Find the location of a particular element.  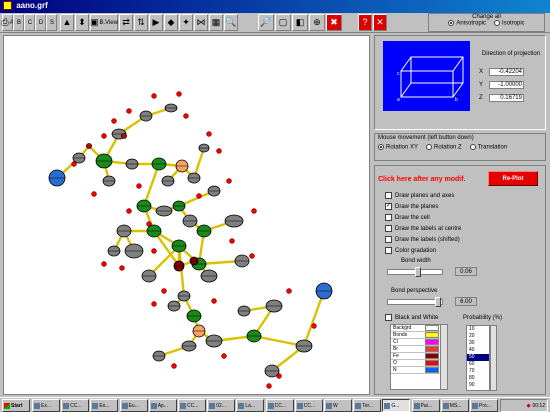

atom-color-row: Fe is located at coordinates (419, 356).